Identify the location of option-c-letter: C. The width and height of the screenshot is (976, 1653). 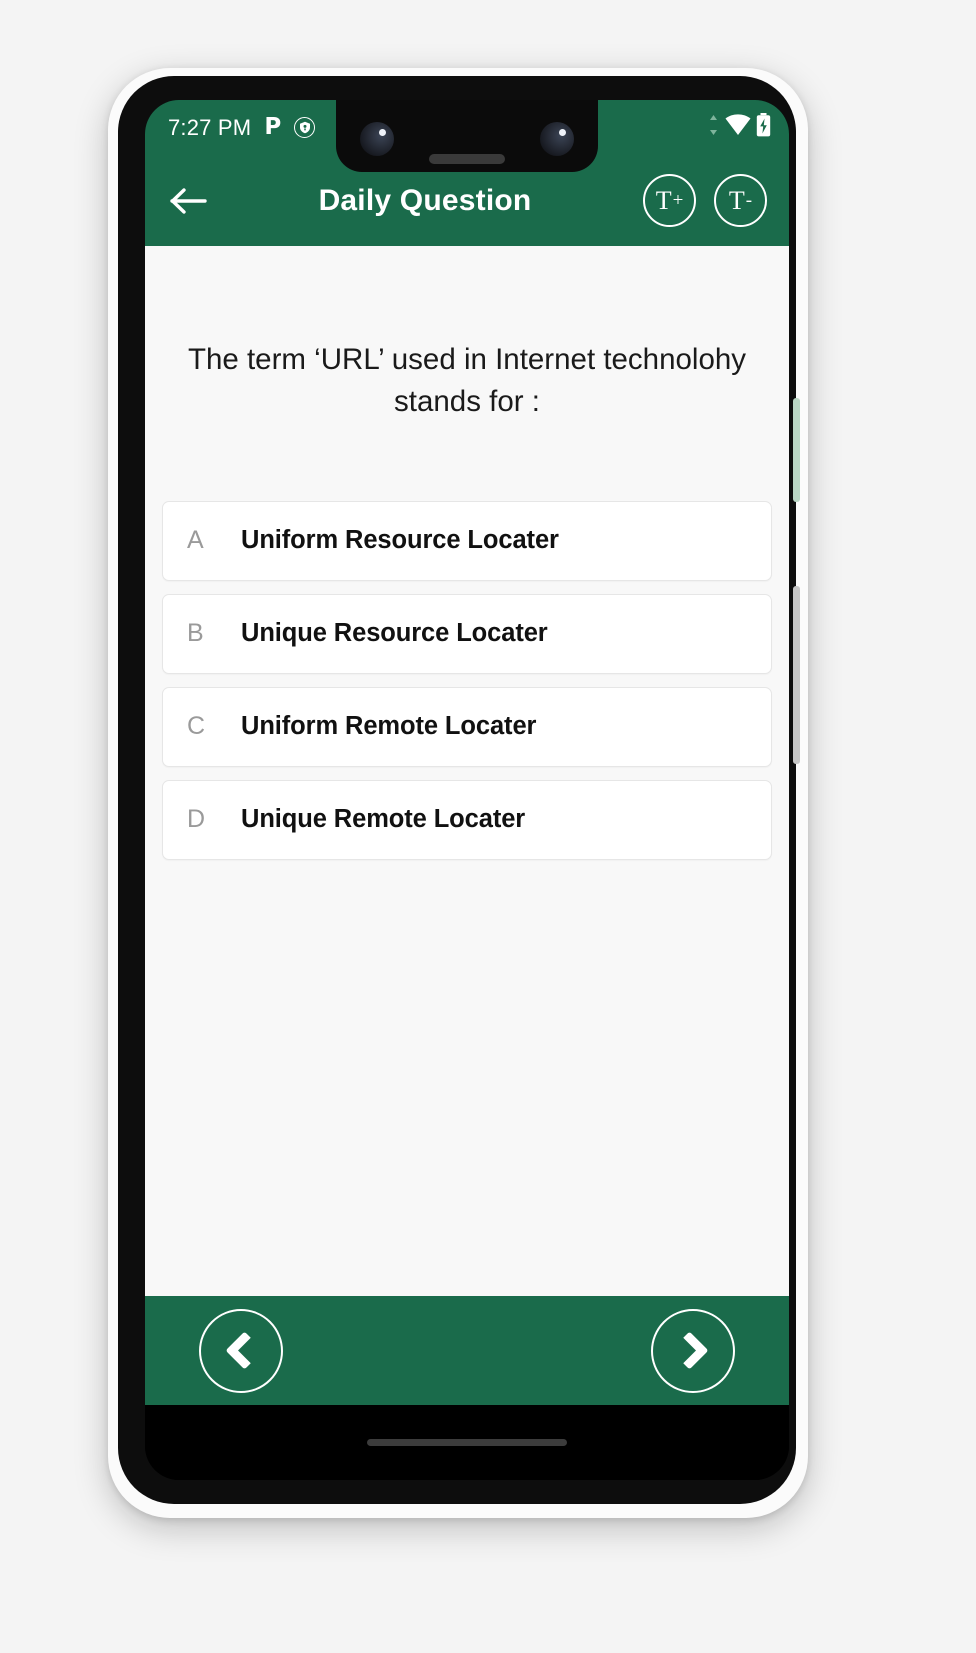
(196, 726).